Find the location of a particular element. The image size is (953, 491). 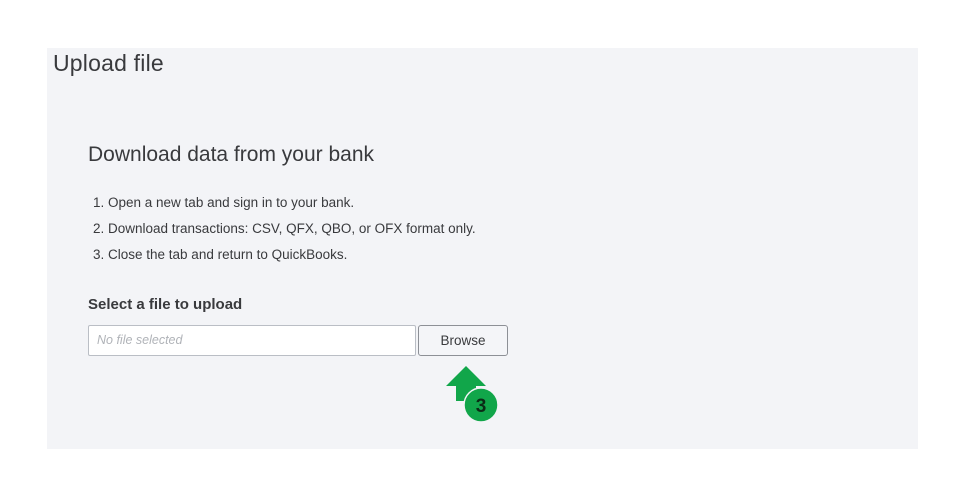

browse-button: Browse is located at coordinates (463, 340).